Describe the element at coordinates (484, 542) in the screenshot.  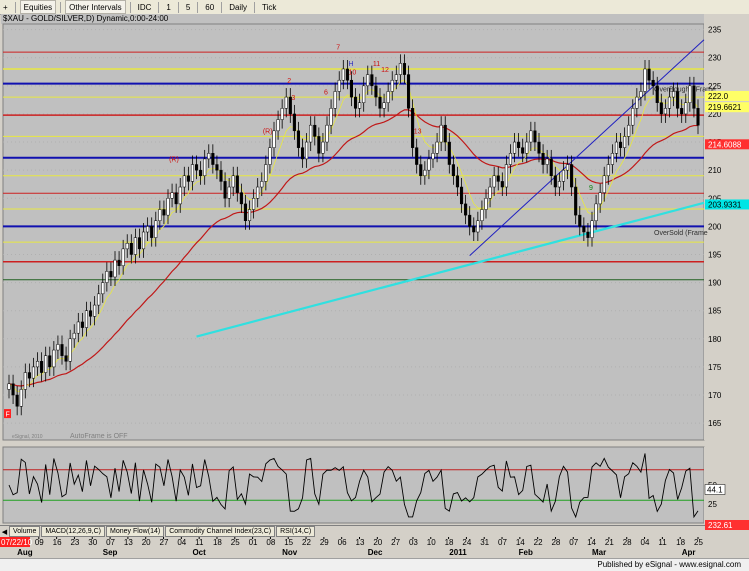
I see `date-tick-label: 31` at that location.